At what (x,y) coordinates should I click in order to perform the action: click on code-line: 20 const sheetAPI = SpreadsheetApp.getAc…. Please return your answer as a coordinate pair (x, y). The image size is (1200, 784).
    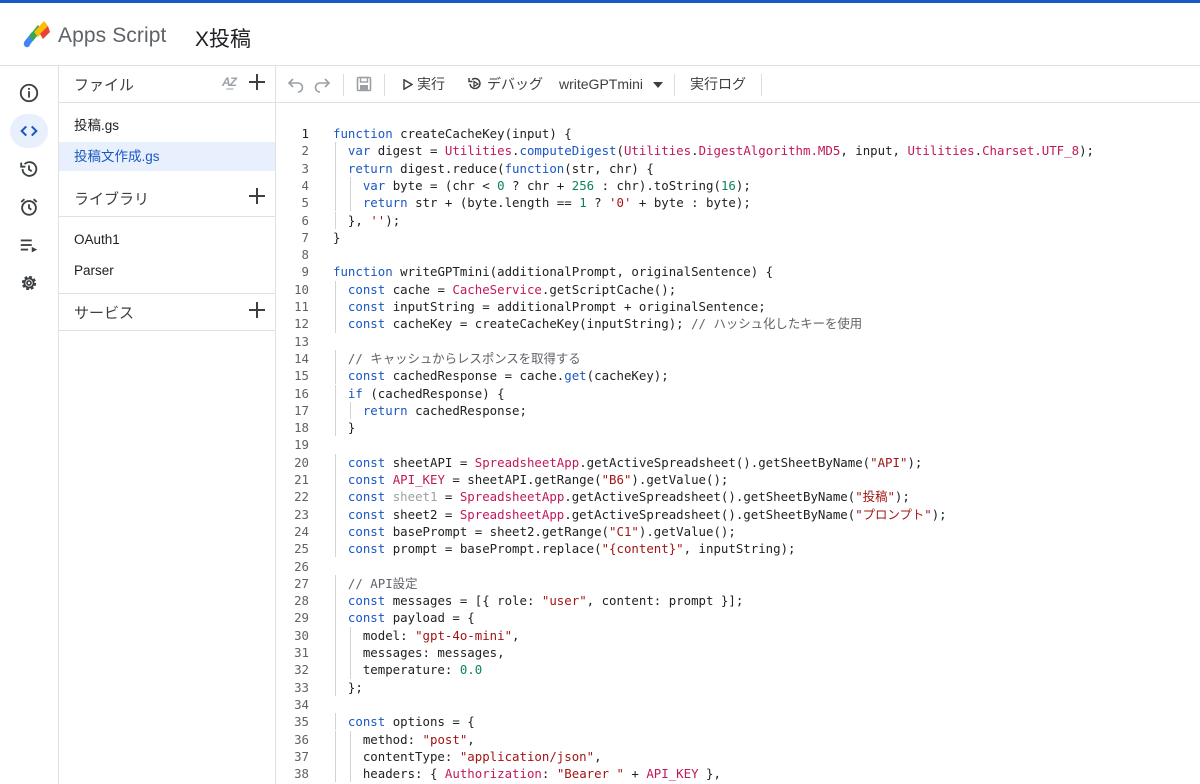
    Looking at the image, I should click on (738, 462).